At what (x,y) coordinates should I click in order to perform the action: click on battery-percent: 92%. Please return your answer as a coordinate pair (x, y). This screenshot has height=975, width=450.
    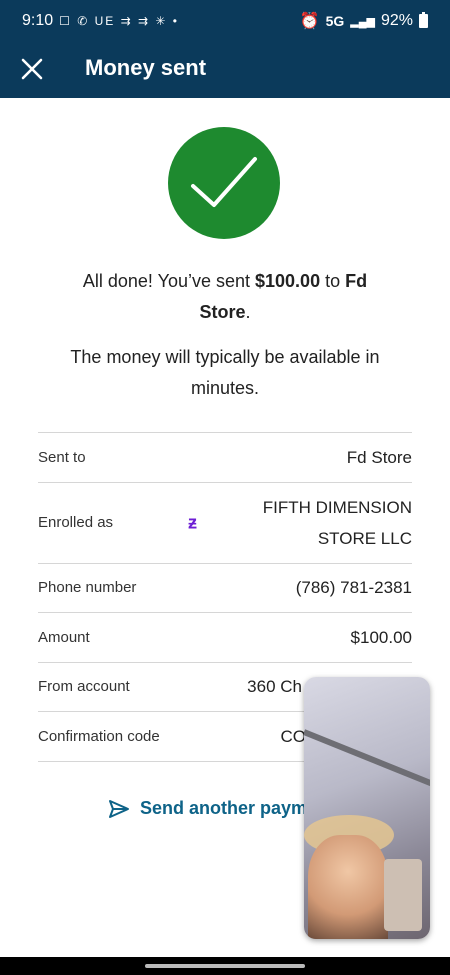
    Looking at the image, I should click on (396, 20).